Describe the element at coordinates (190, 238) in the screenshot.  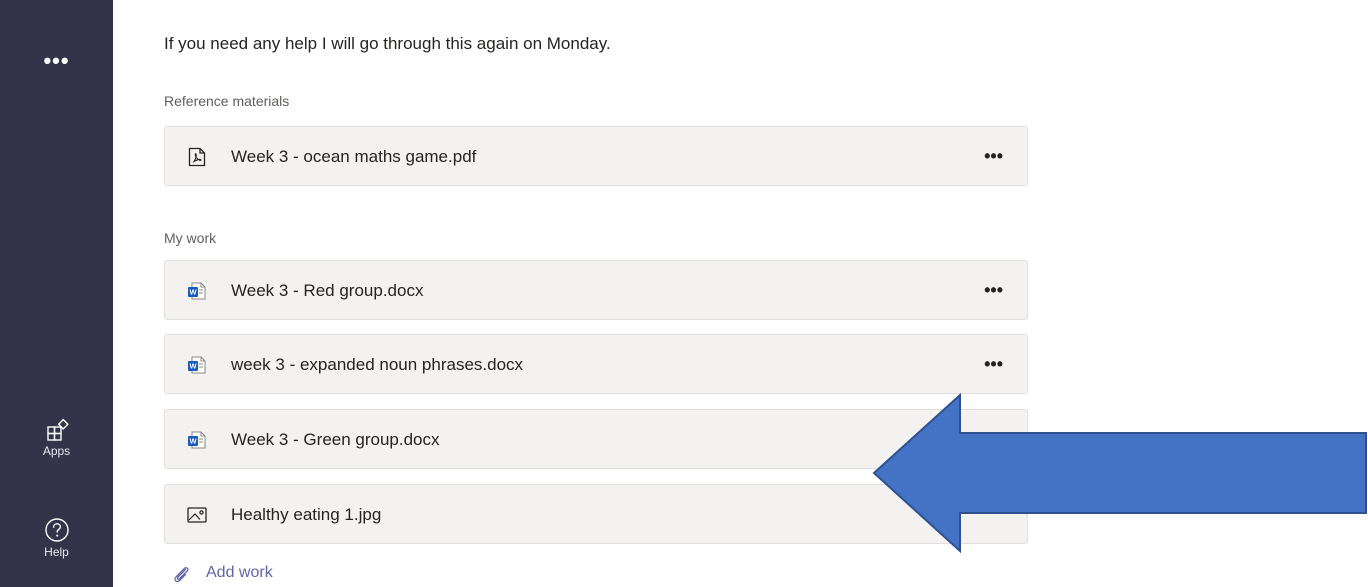
I see `my-work-heading: My work` at that location.